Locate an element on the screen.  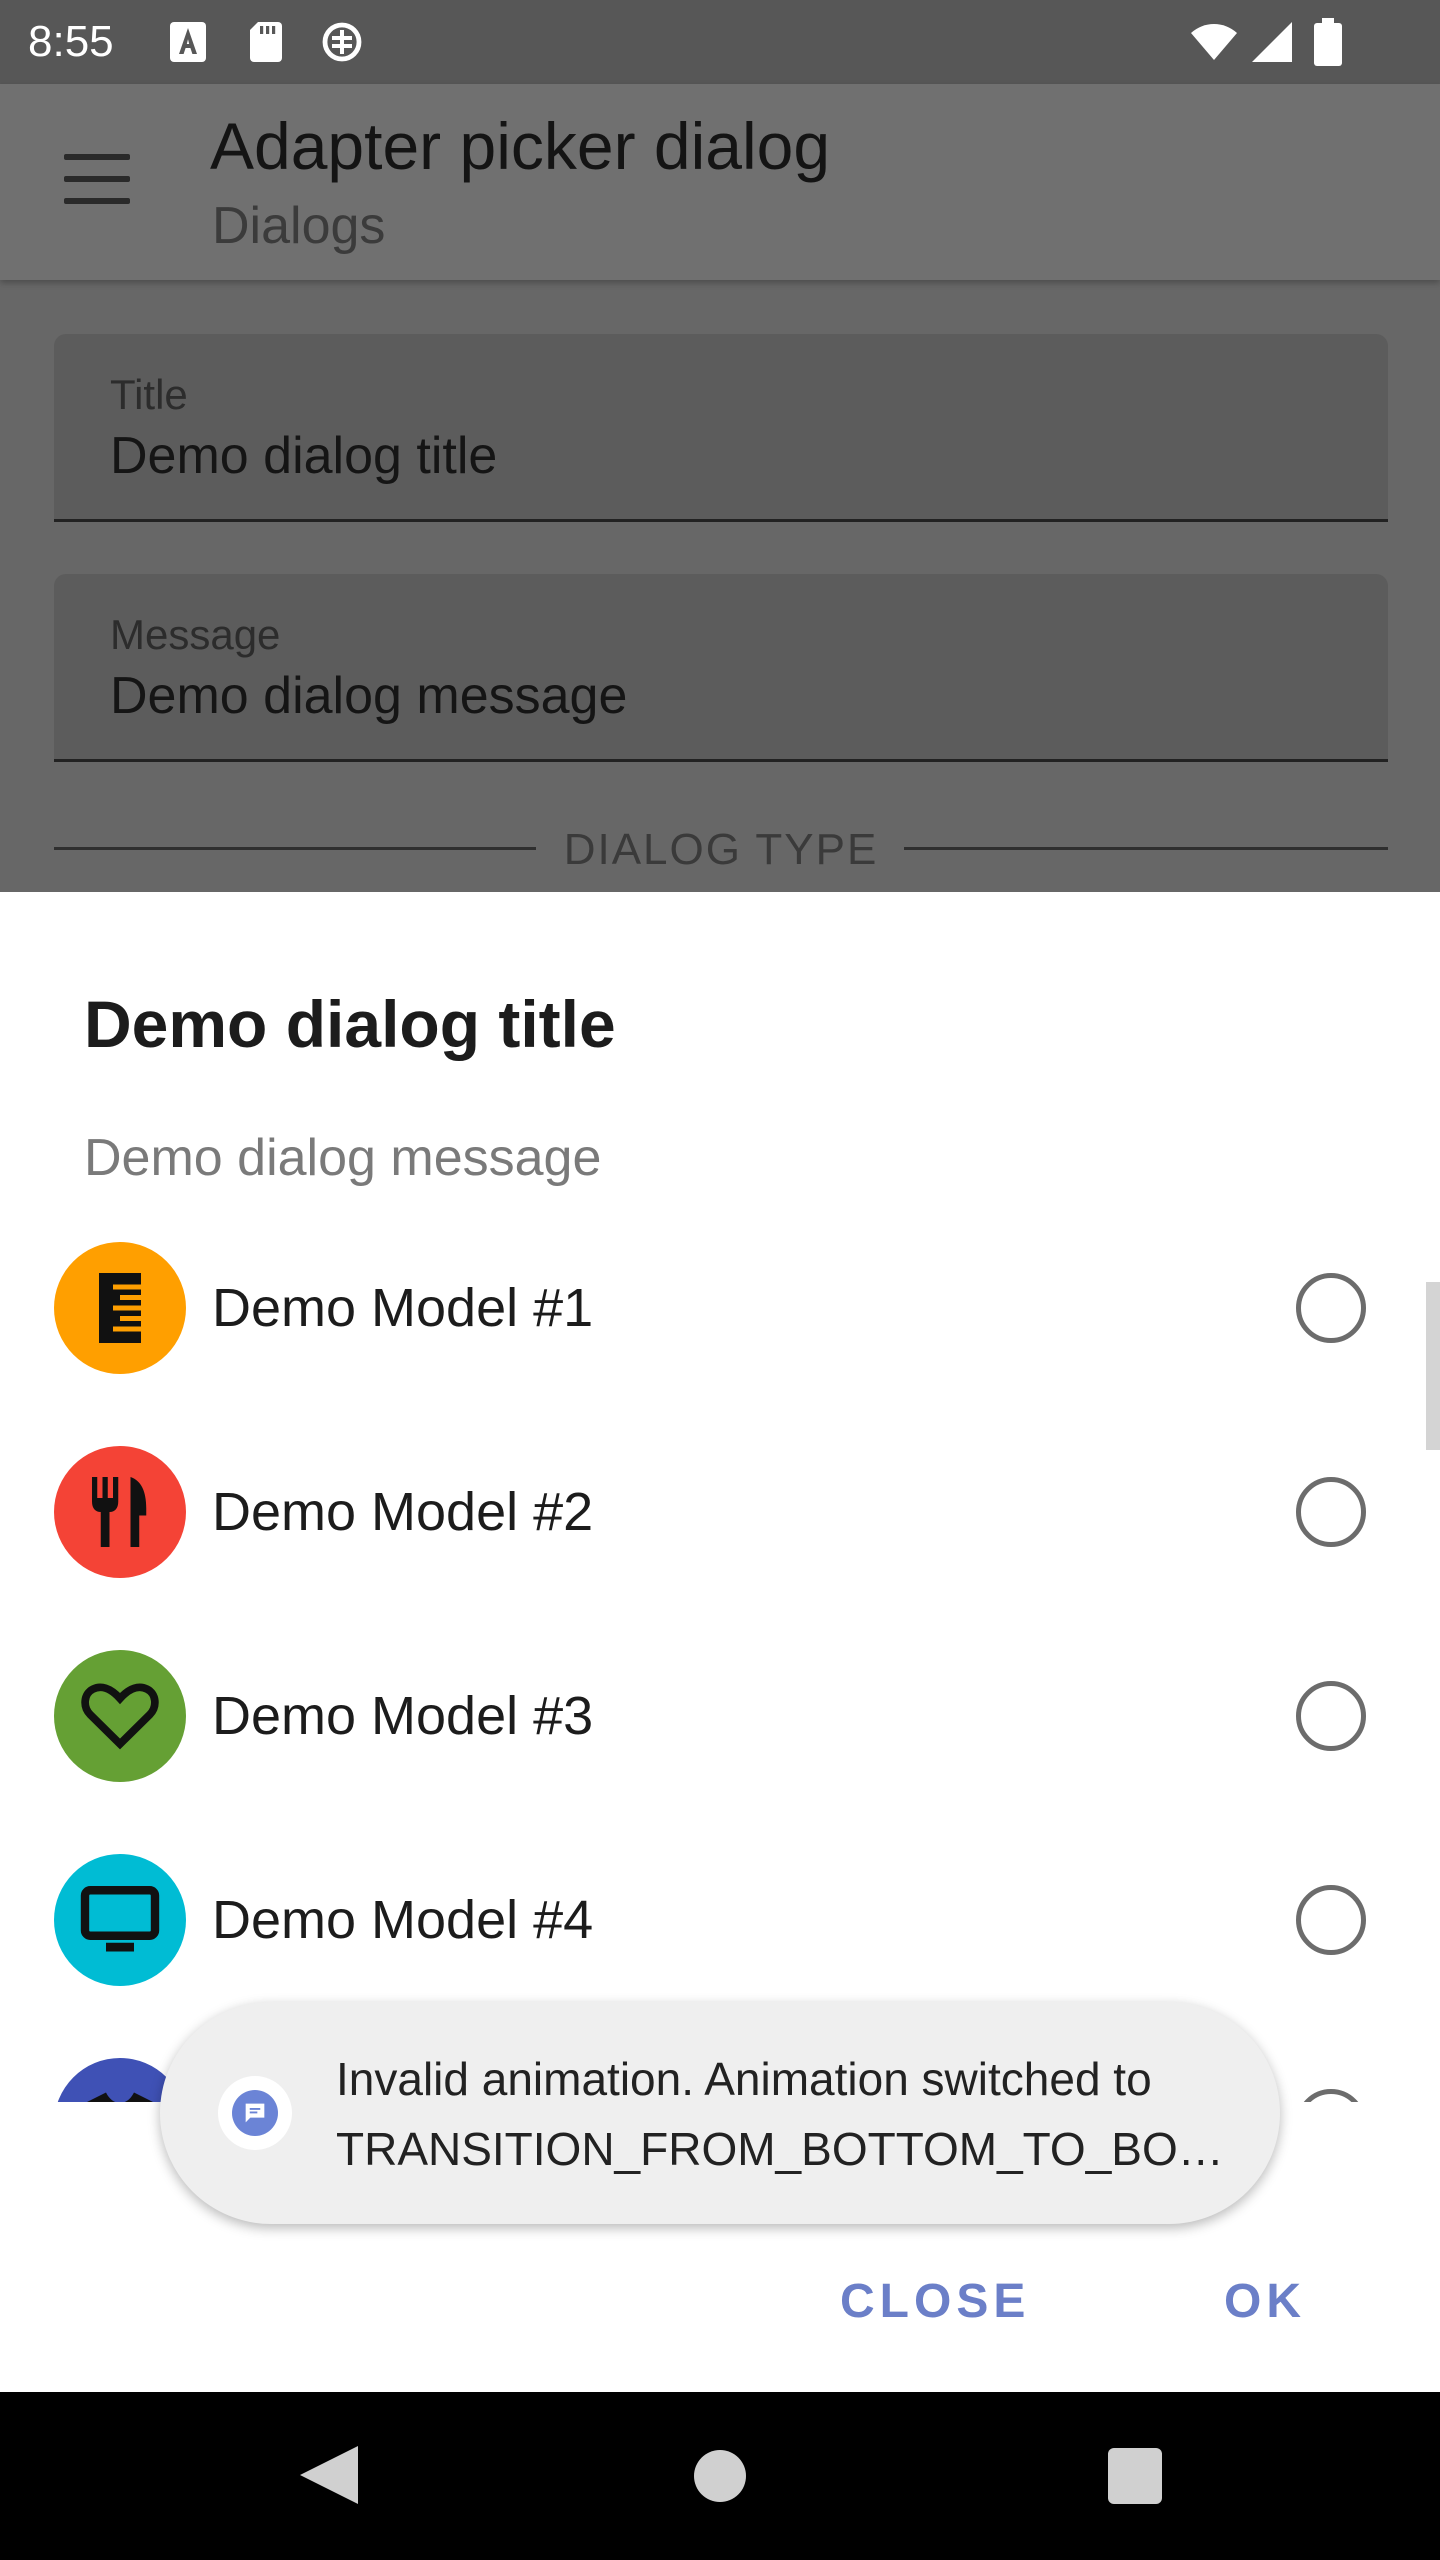
toolbar-title: Adapter picker dialog is located at coordinates (520, 146).